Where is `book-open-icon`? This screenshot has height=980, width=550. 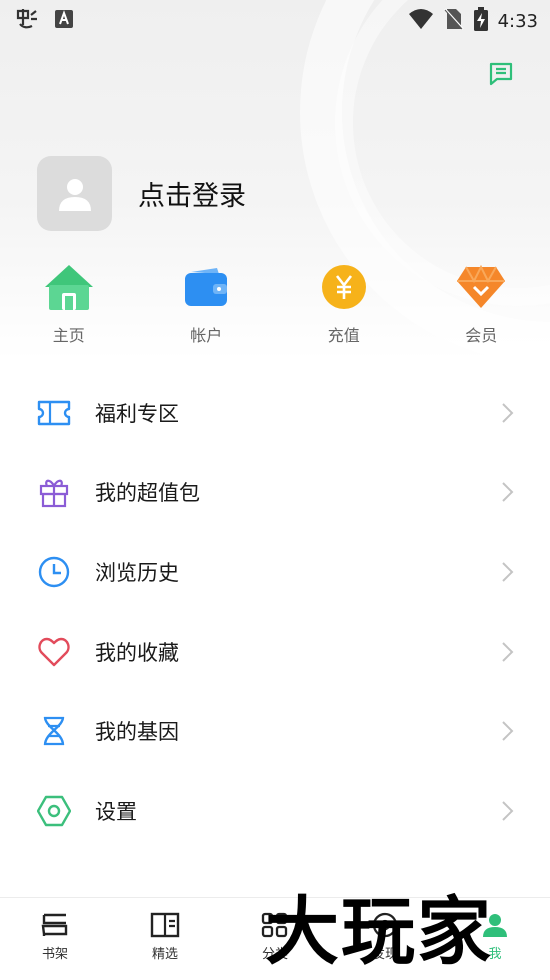
book-open-icon is located at coordinates (165, 925).